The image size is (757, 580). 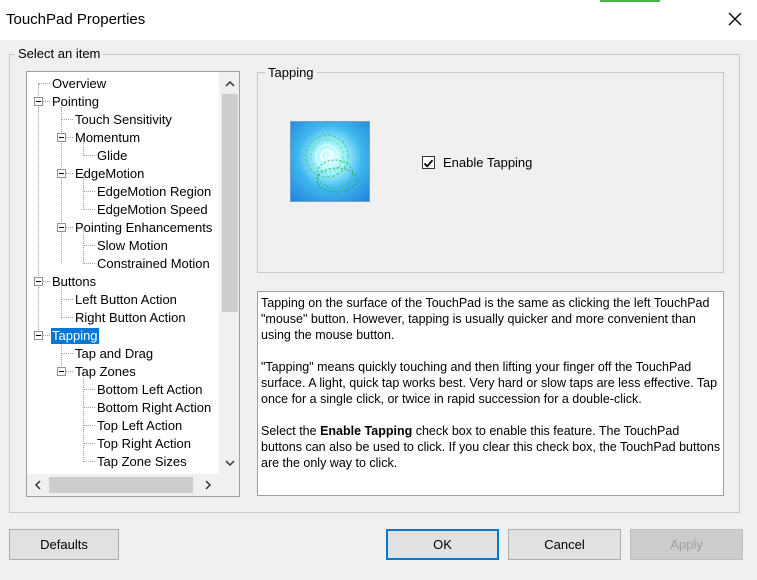 What do you see at coordinates (76, 19) in the screenshot?
I see `window-title: TouchPad Properties` at bounding box center [76, 19].